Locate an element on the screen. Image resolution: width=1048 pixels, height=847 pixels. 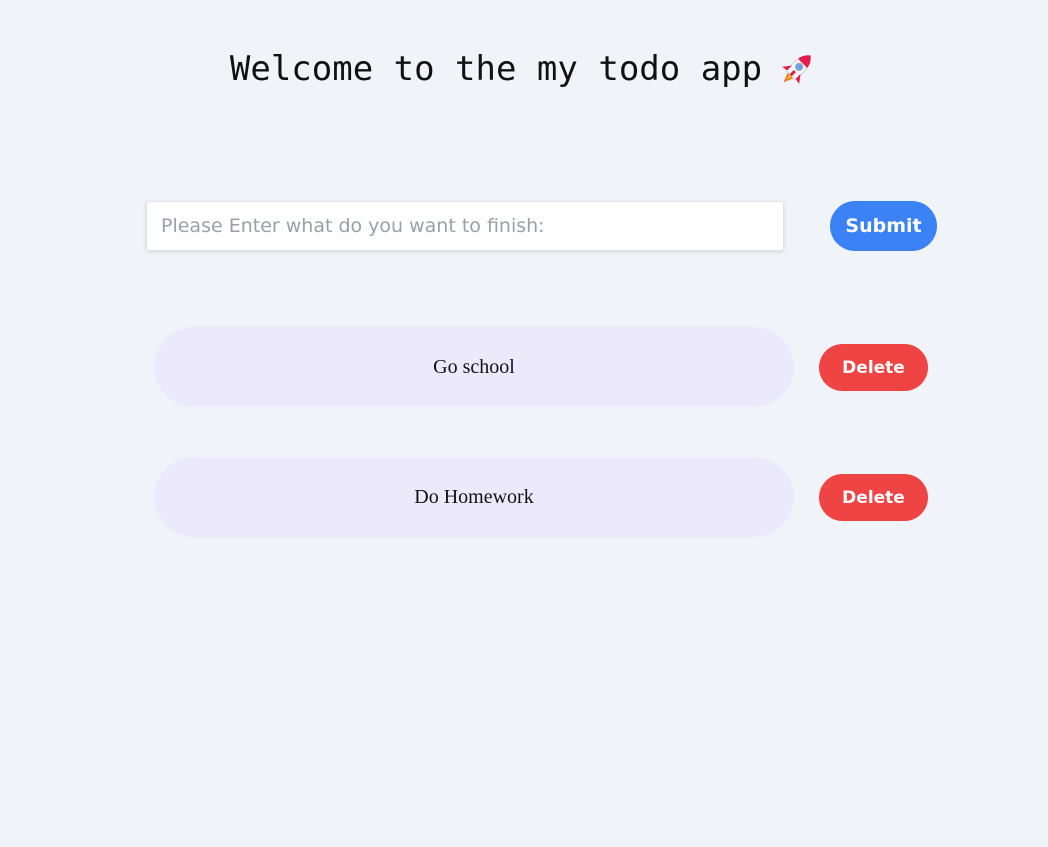
page-title: Welcome to the my todo app is located at coordinates (524, 69).